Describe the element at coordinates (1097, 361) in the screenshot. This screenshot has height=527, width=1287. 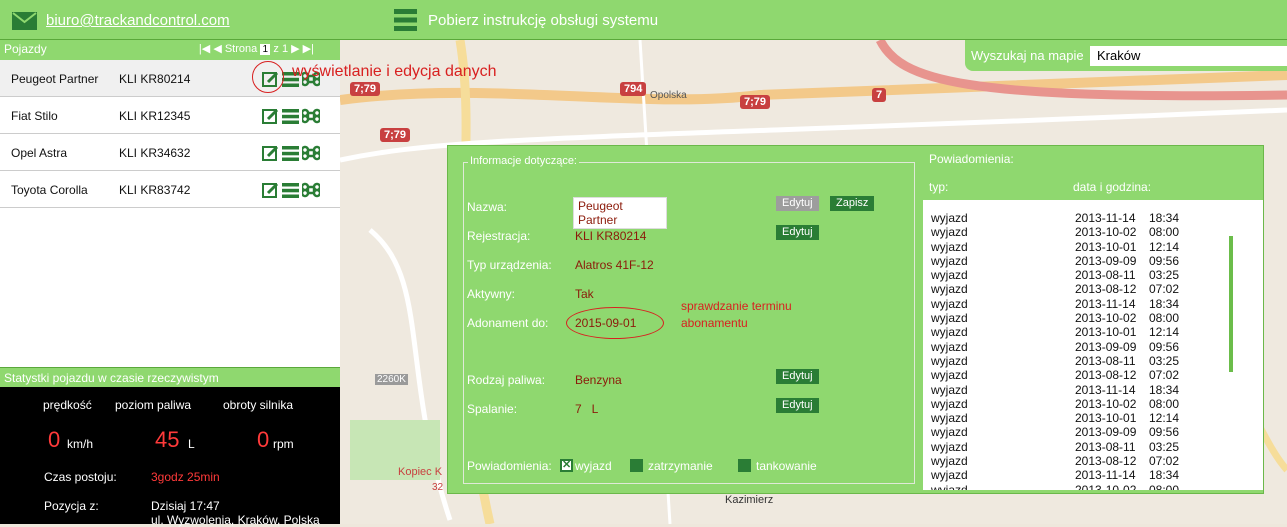
I see `notification-row: wyjazd 2013-08-11 03:25` at that location.